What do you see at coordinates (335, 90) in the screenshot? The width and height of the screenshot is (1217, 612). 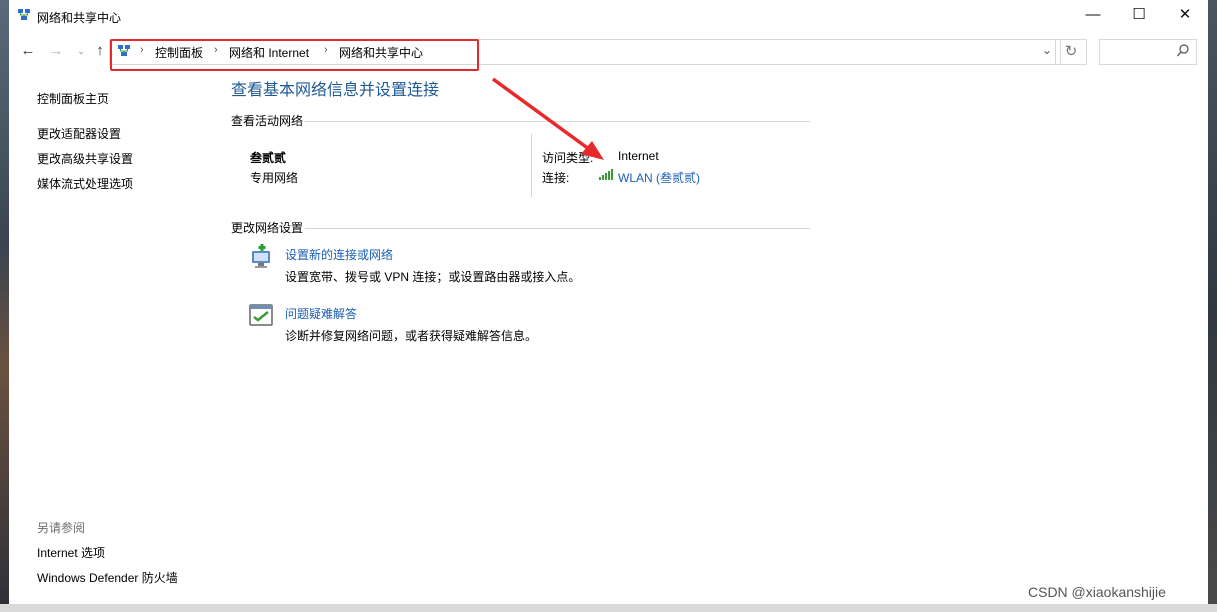 I see `page-title: 查看基本网络信息并设置连接` at bounding box center [335, 90].